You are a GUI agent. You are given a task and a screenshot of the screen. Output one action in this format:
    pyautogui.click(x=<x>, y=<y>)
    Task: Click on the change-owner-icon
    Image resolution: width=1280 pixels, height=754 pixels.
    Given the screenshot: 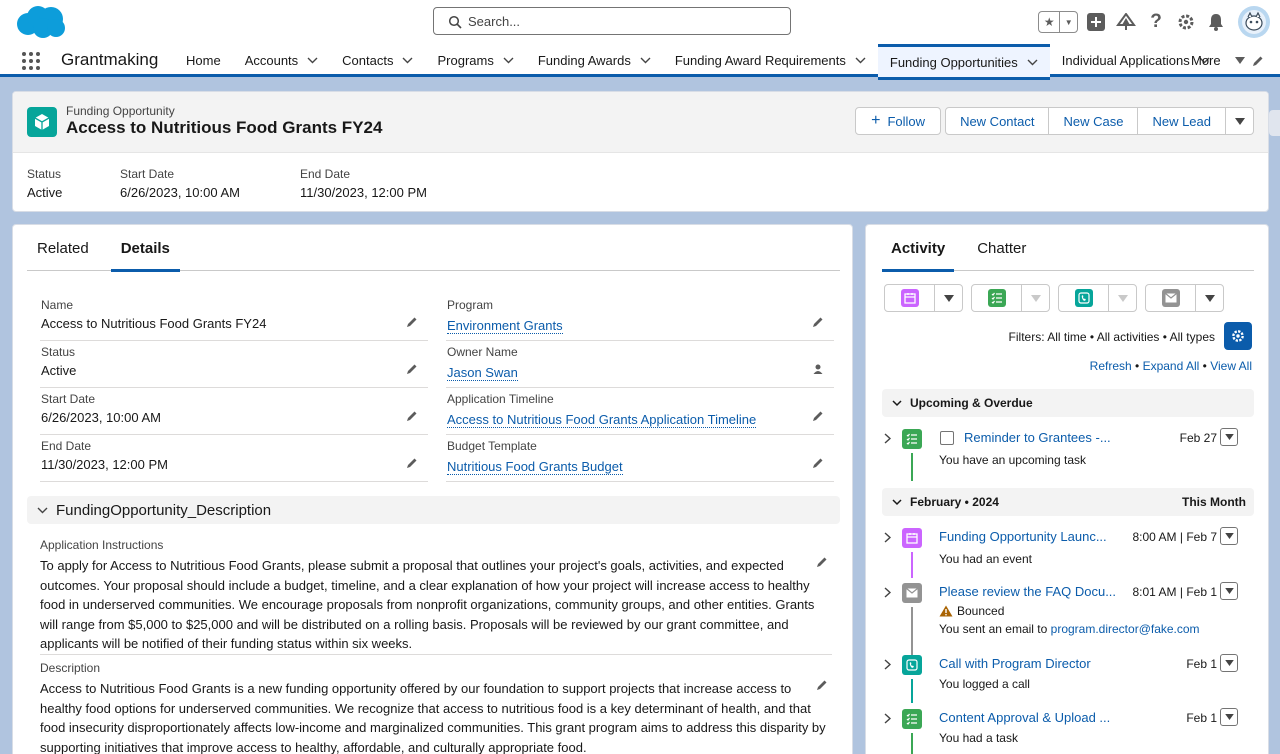 What is the action you would take?
    pyautogui.click(x=818, y=369)
    